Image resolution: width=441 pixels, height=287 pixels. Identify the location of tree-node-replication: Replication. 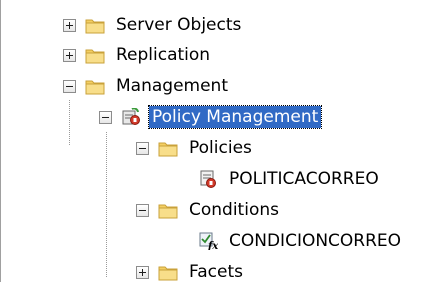
(138, 55).